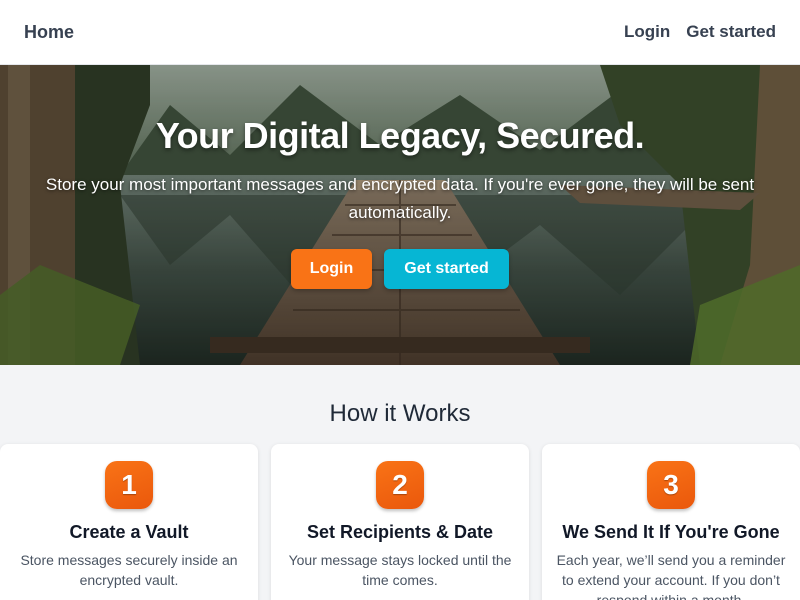 This screenshot has width=800, height=600. What do you see at coordinates (731, 32) in the screenshot?
I see `nav-get-started-link: Get started` at bounding box center [731, 32].